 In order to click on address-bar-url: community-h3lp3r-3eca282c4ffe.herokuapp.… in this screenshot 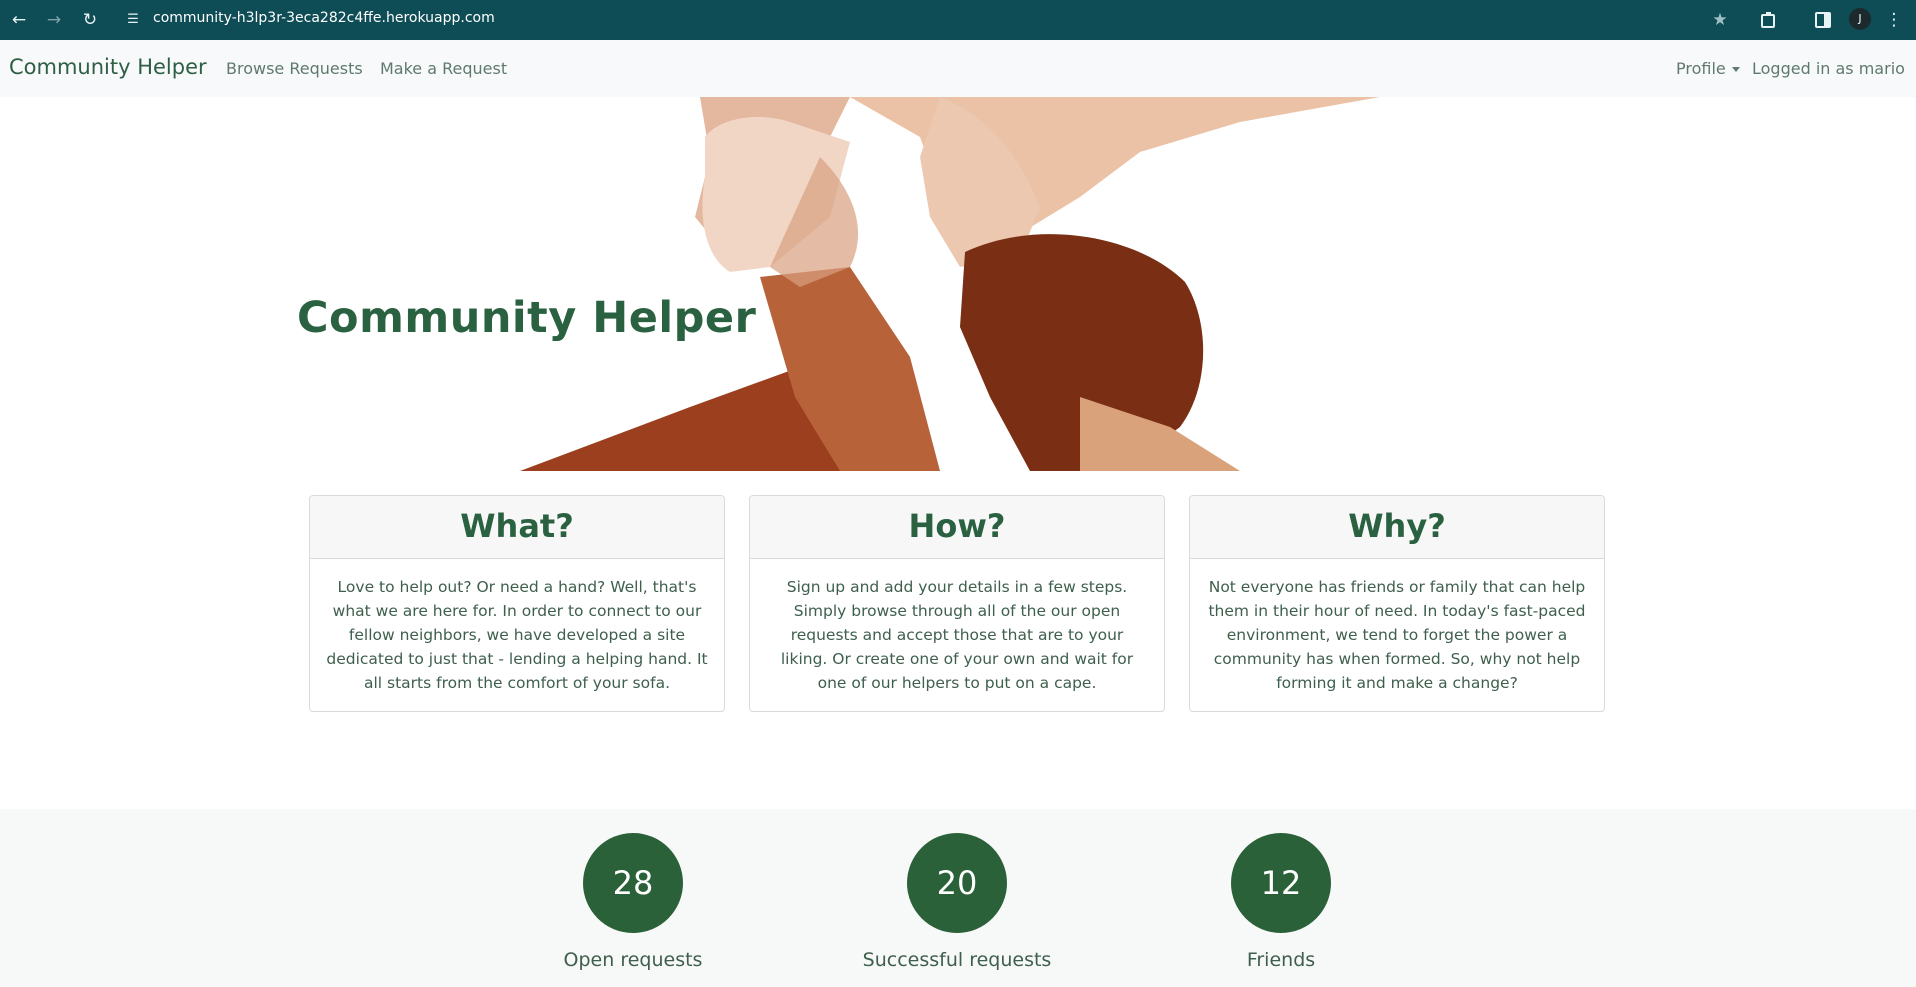, I will do `click(324, 18)`.